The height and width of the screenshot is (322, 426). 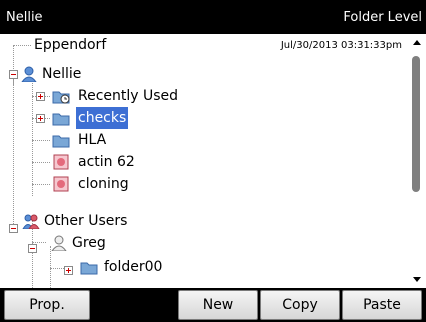 I want to click on tree-item-nellie: Nellie, so click(x=80, y=74).